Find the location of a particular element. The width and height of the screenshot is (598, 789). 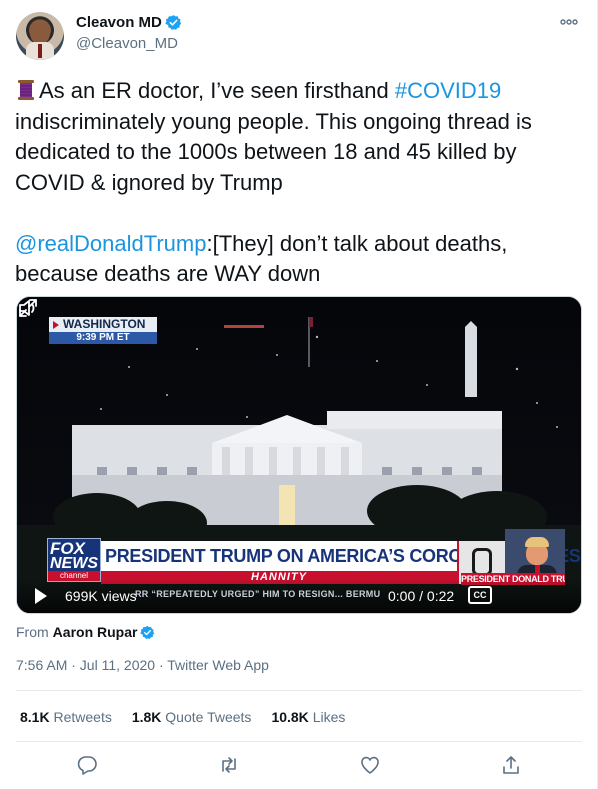

more-icon is located at coordinates (569, 22).